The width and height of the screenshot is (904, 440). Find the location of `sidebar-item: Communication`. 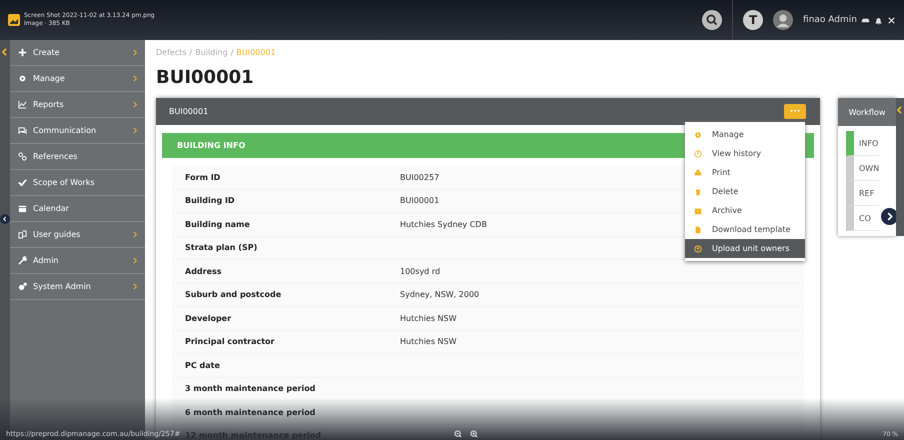

sidebar-item: Communication is located at coordinates (77, 131).